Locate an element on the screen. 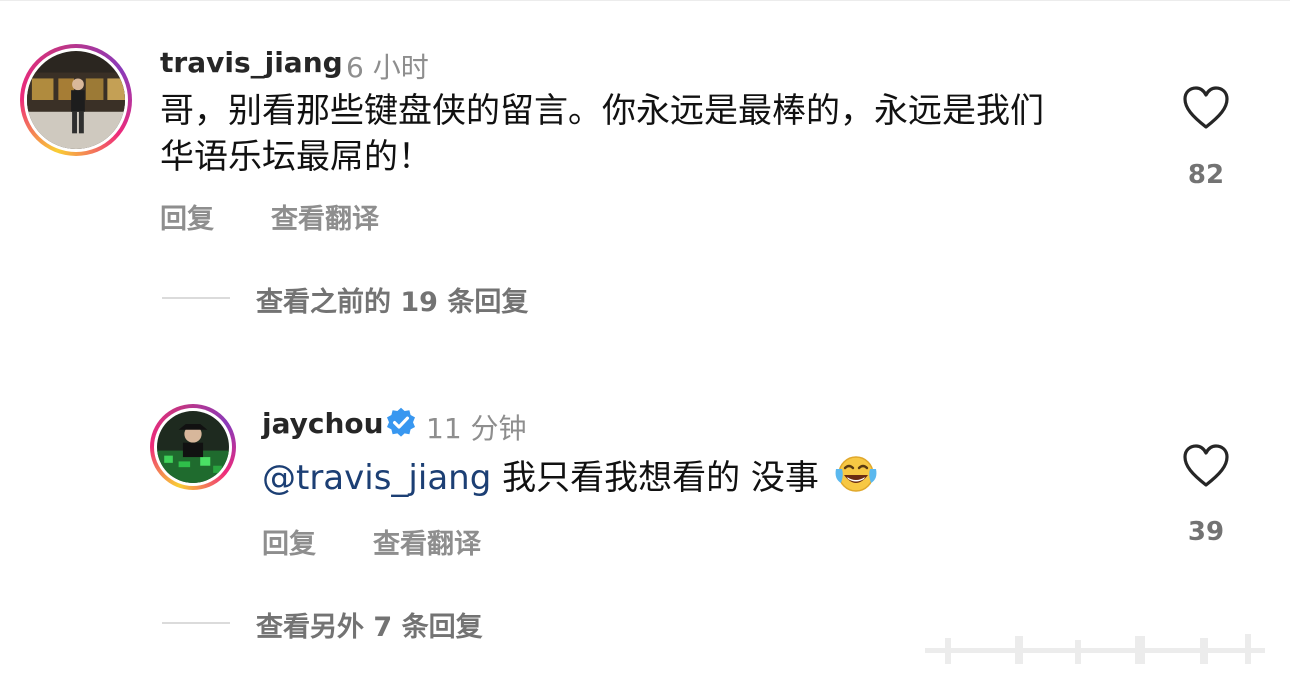  comment-time: 11 分钟 is located at coordinates (476, 428).